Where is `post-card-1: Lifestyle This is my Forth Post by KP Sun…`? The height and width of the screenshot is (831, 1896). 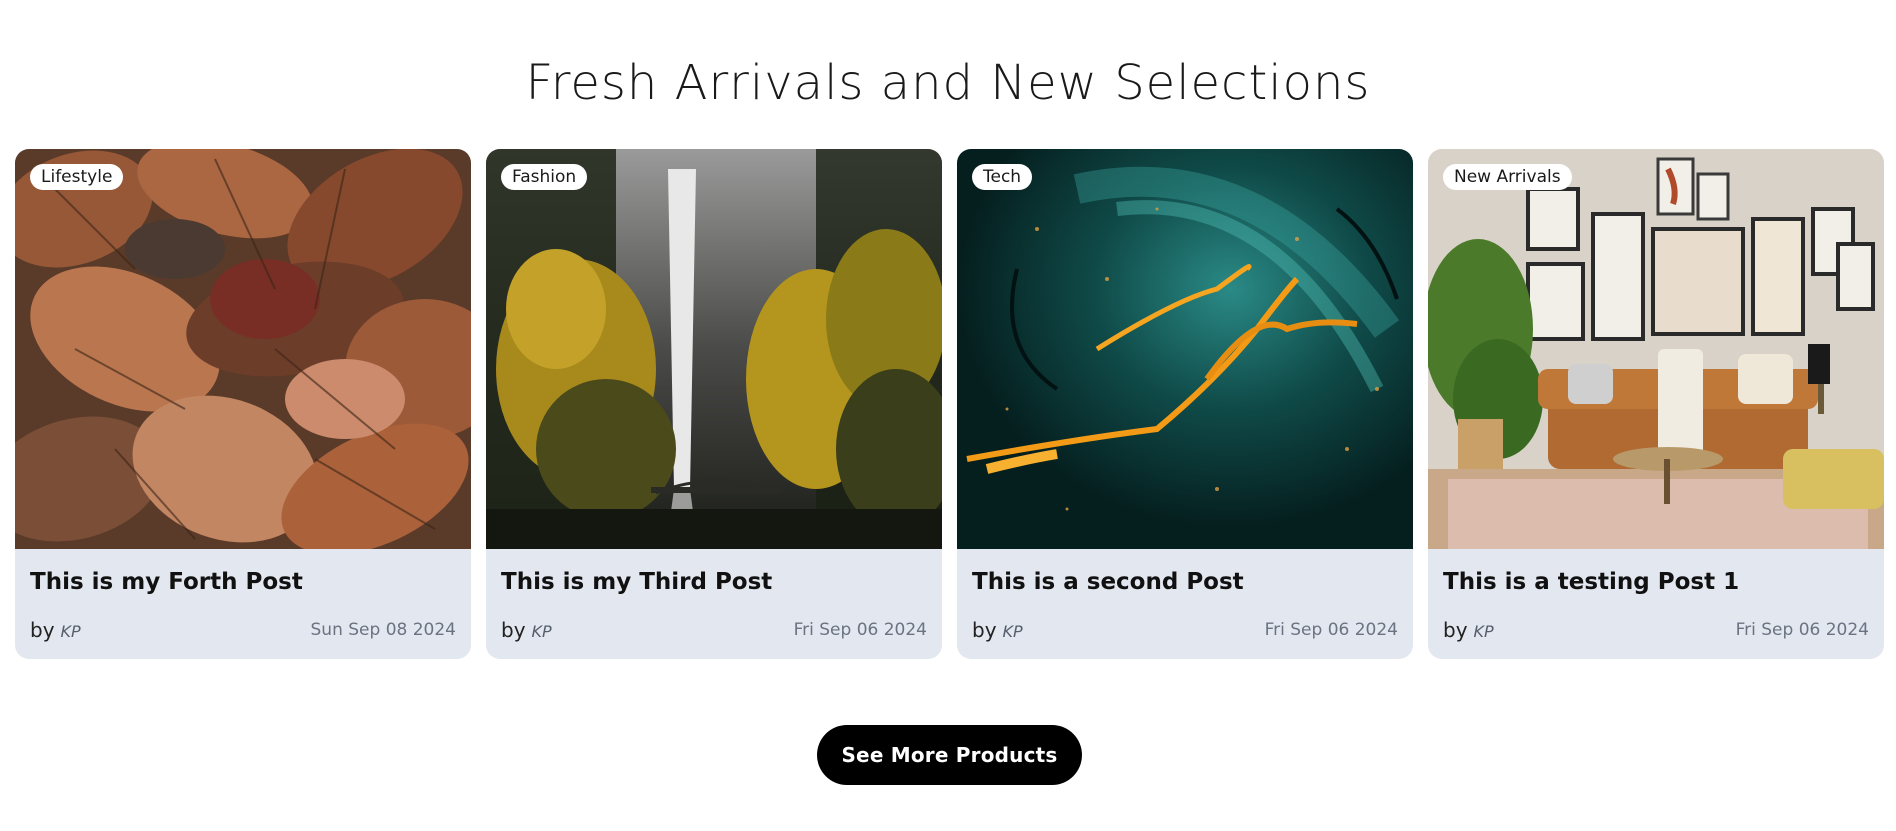
post-card-1: Lifestyle This is my Forth Post by KP Sun… is located at coordinates (243, 404).